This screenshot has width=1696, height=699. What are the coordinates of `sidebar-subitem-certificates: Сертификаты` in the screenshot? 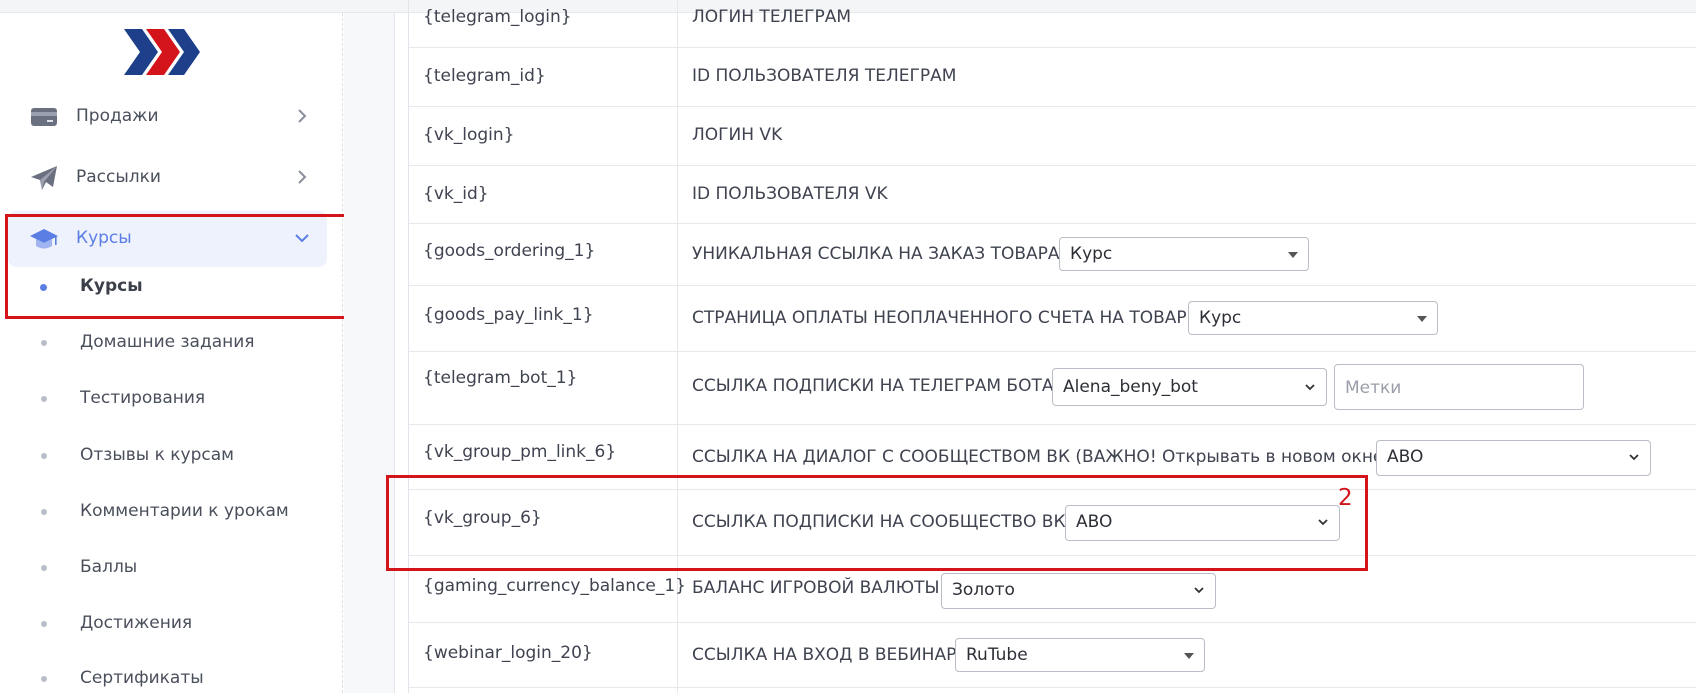 It's located at (170, 679).